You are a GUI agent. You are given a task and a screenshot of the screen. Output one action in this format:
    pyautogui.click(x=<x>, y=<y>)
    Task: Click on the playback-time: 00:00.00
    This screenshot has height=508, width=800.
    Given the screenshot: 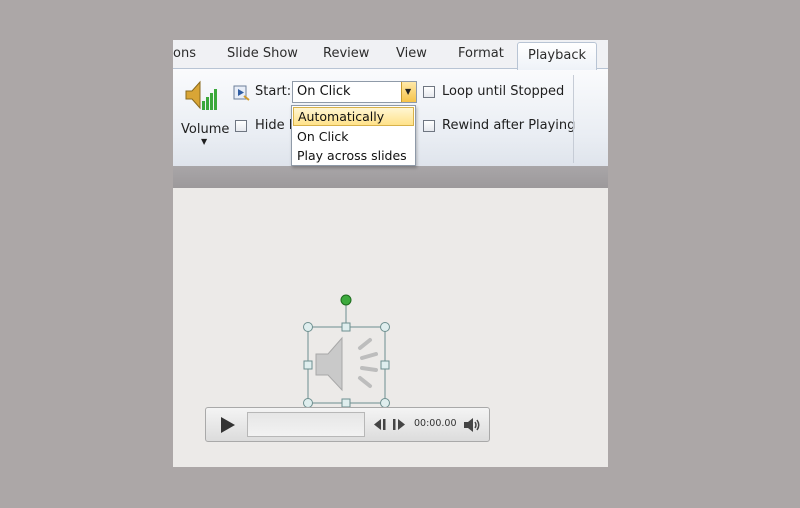 What is the action you would take?
    pyautogui.click(x=435, y=423)
    